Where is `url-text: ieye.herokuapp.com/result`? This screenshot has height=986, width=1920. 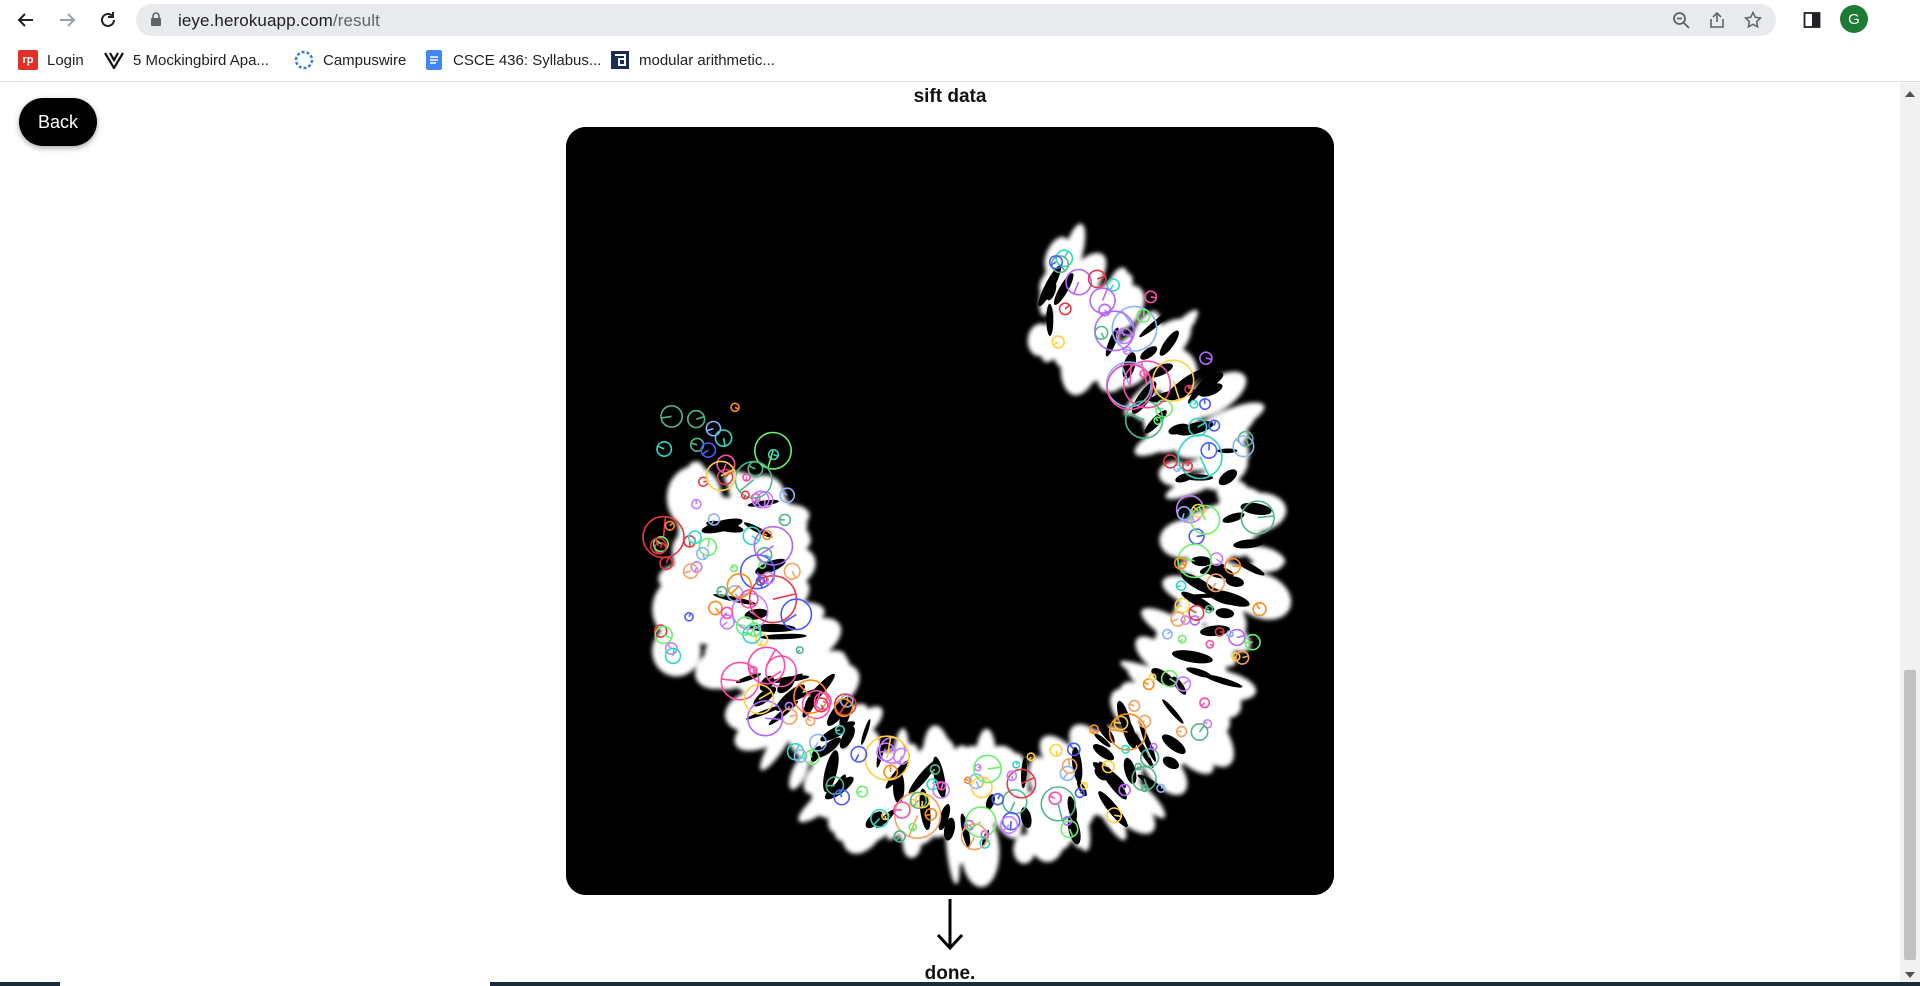 url-text: ieye.herokuapp.com/result is located at coordinates (279, 21).